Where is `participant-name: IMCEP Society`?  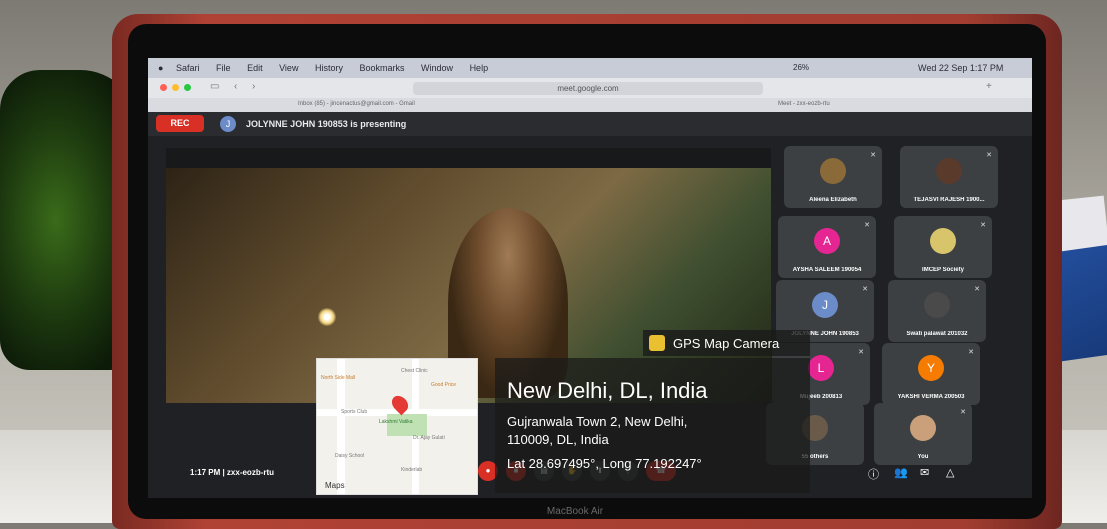 participant-name: IMCEP Society is located at coordinates (943, 270).